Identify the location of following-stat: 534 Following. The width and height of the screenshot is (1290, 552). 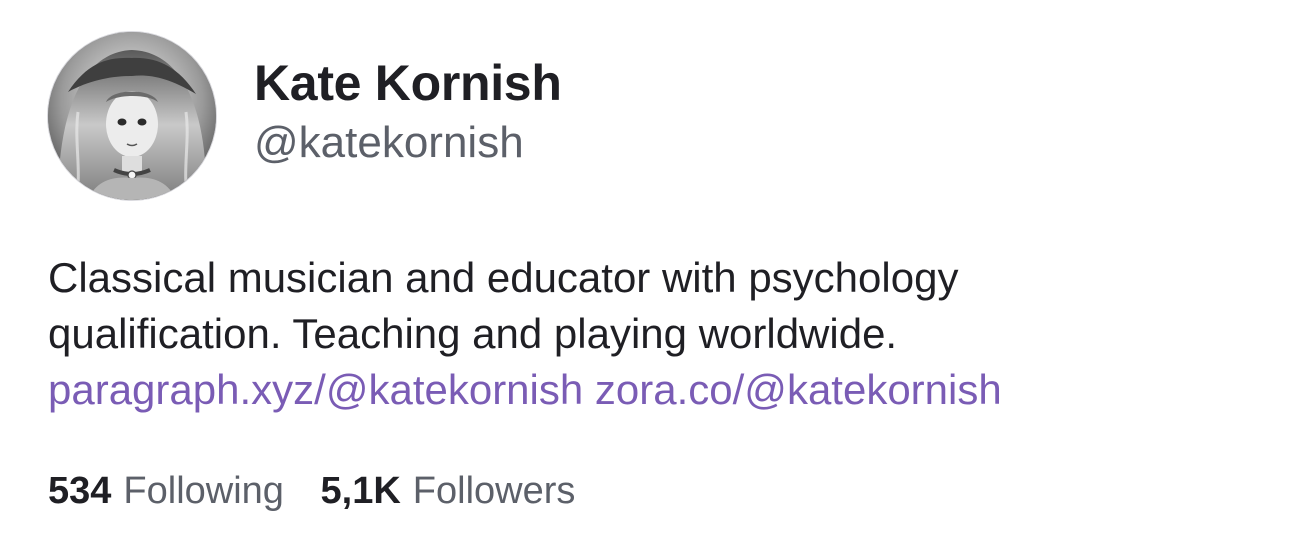
(166, 491).